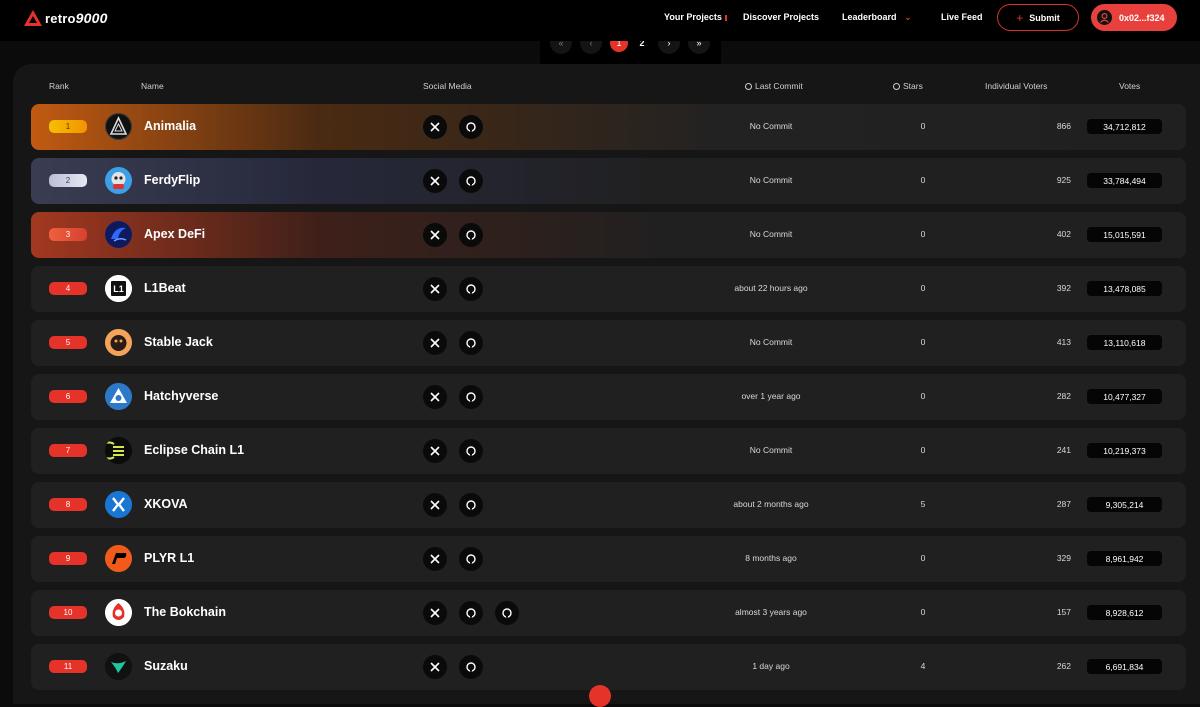 The width and height of the screenshot is (1200, 707). What do you see at coordinates (1063, 558) in the screenshot?
I see `individual-voters-count: 329` at bounding box center [1063, 558].